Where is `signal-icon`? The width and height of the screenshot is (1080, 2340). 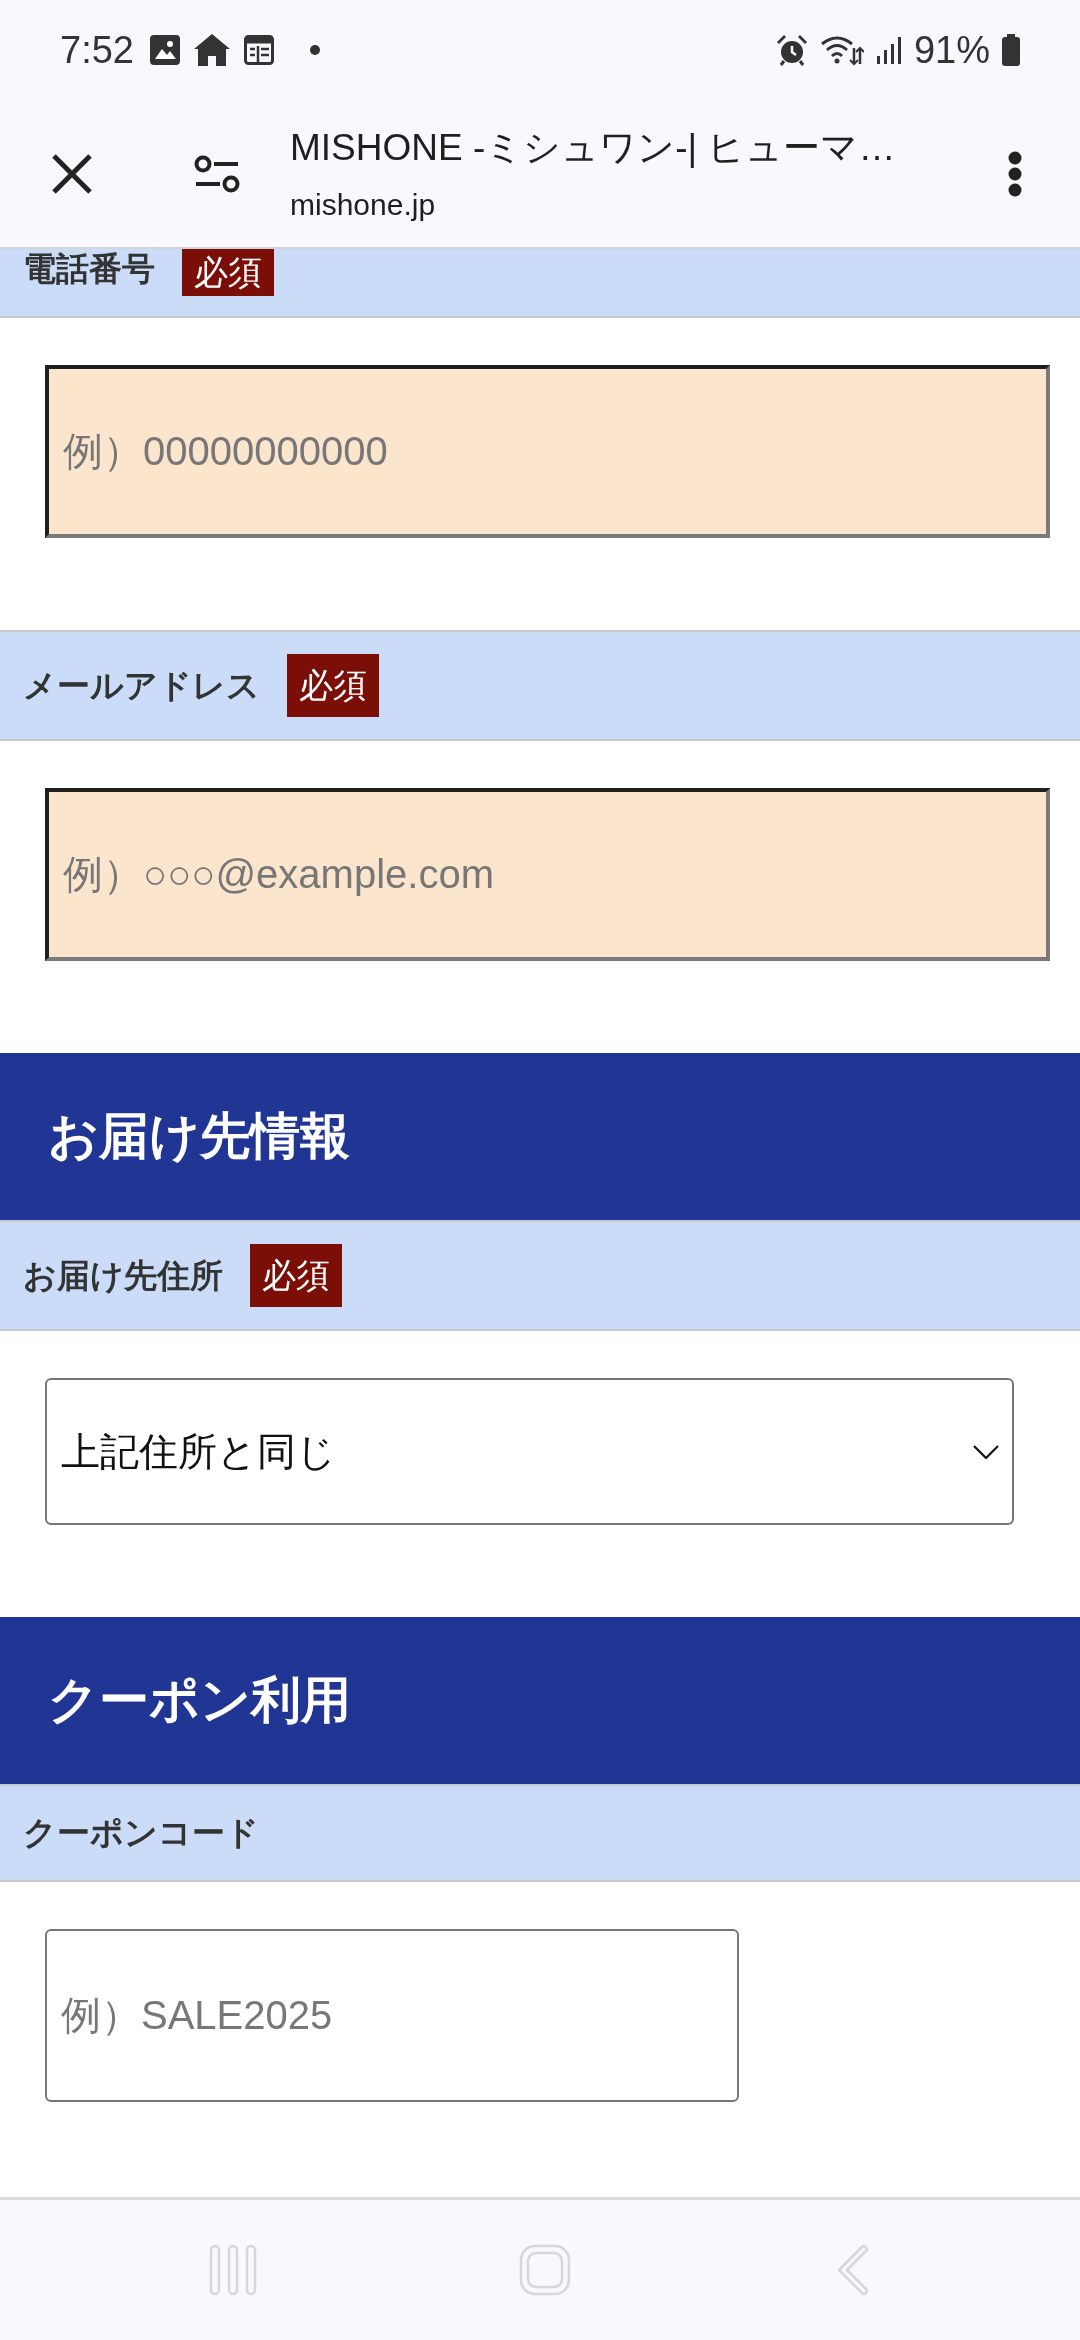
signal-icon is located at coordinates (889, 50).